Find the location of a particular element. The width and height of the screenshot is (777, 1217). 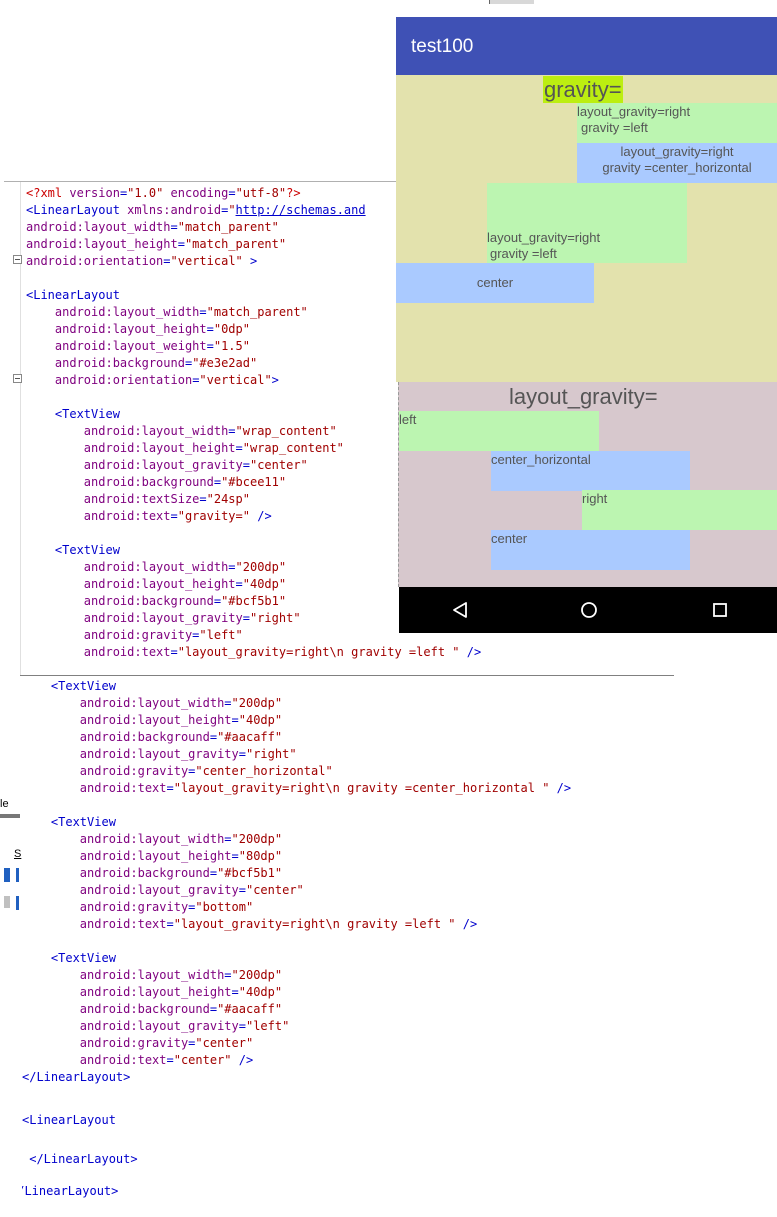

code-line: android:layout_weight="1.5" is located at coordinates (152, 346).